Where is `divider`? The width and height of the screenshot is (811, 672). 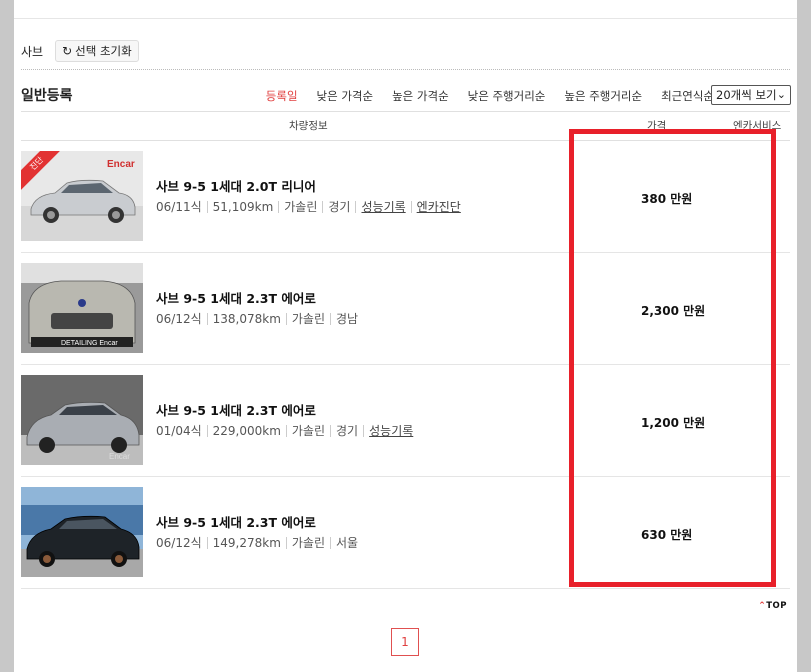 divider is located at coordinates (405, 69).